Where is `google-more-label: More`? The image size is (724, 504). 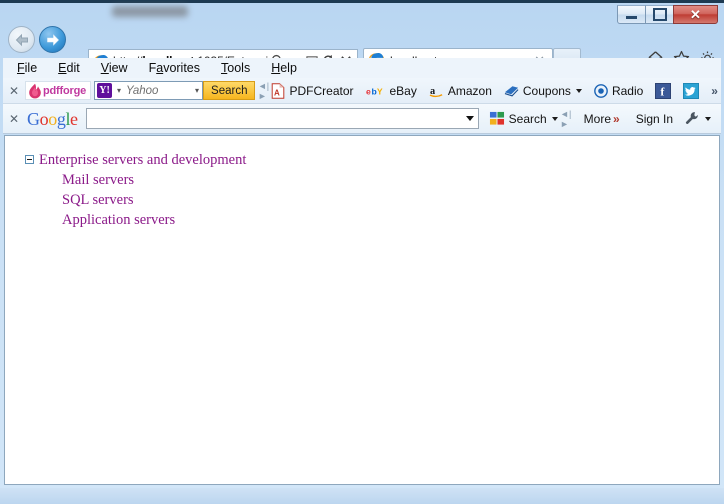 google-more-label: More is located at coordinates (597, 118).